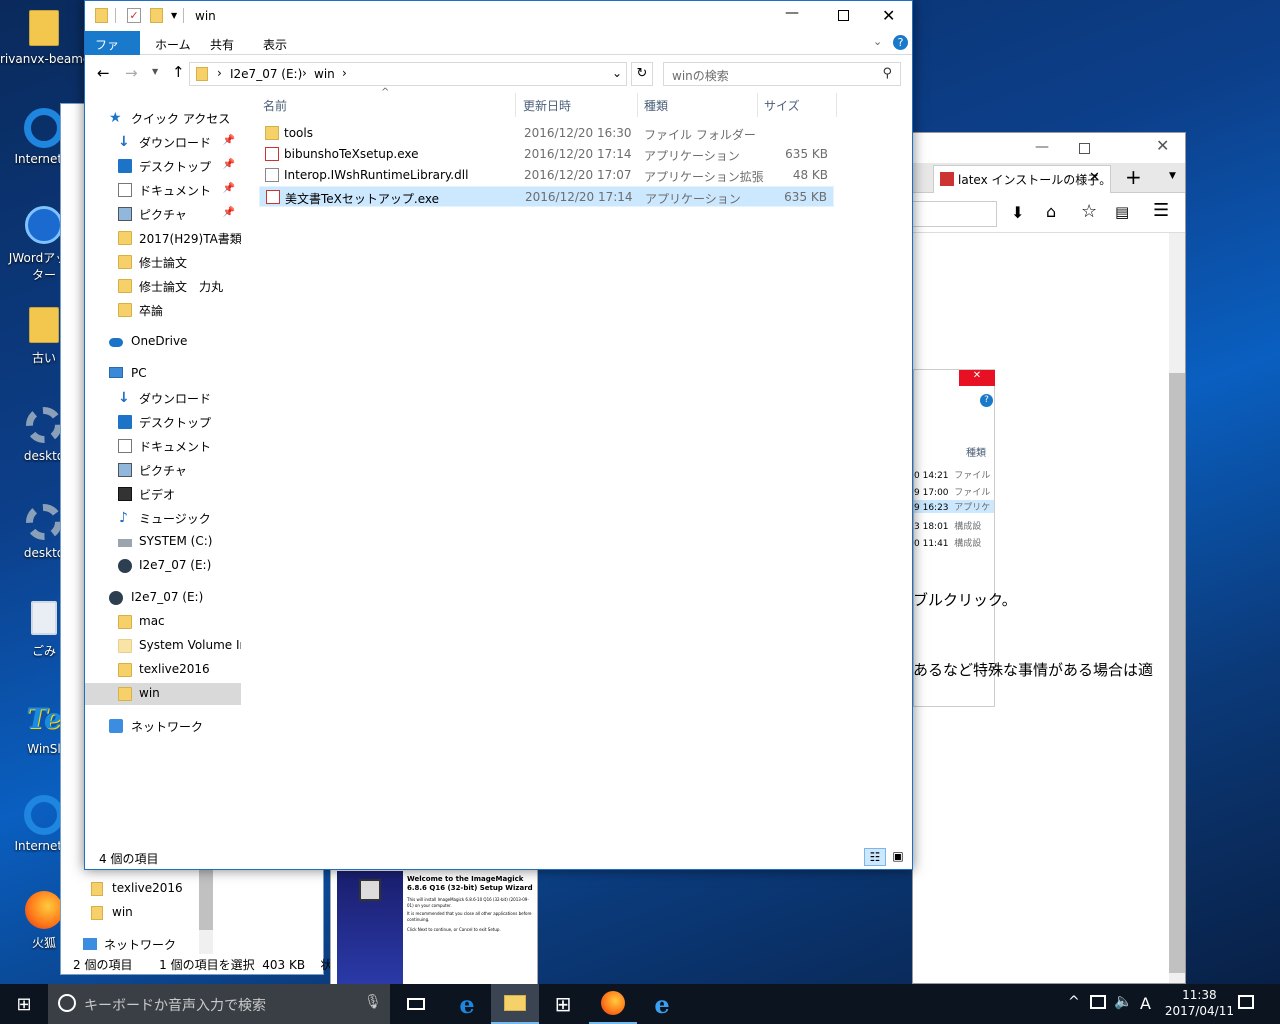 This screenshot has height=1024, width=1280. Describe the element at coordinates (163, 342) in the screenshot. I see `nav-onedrive: OneDrive` at that location.